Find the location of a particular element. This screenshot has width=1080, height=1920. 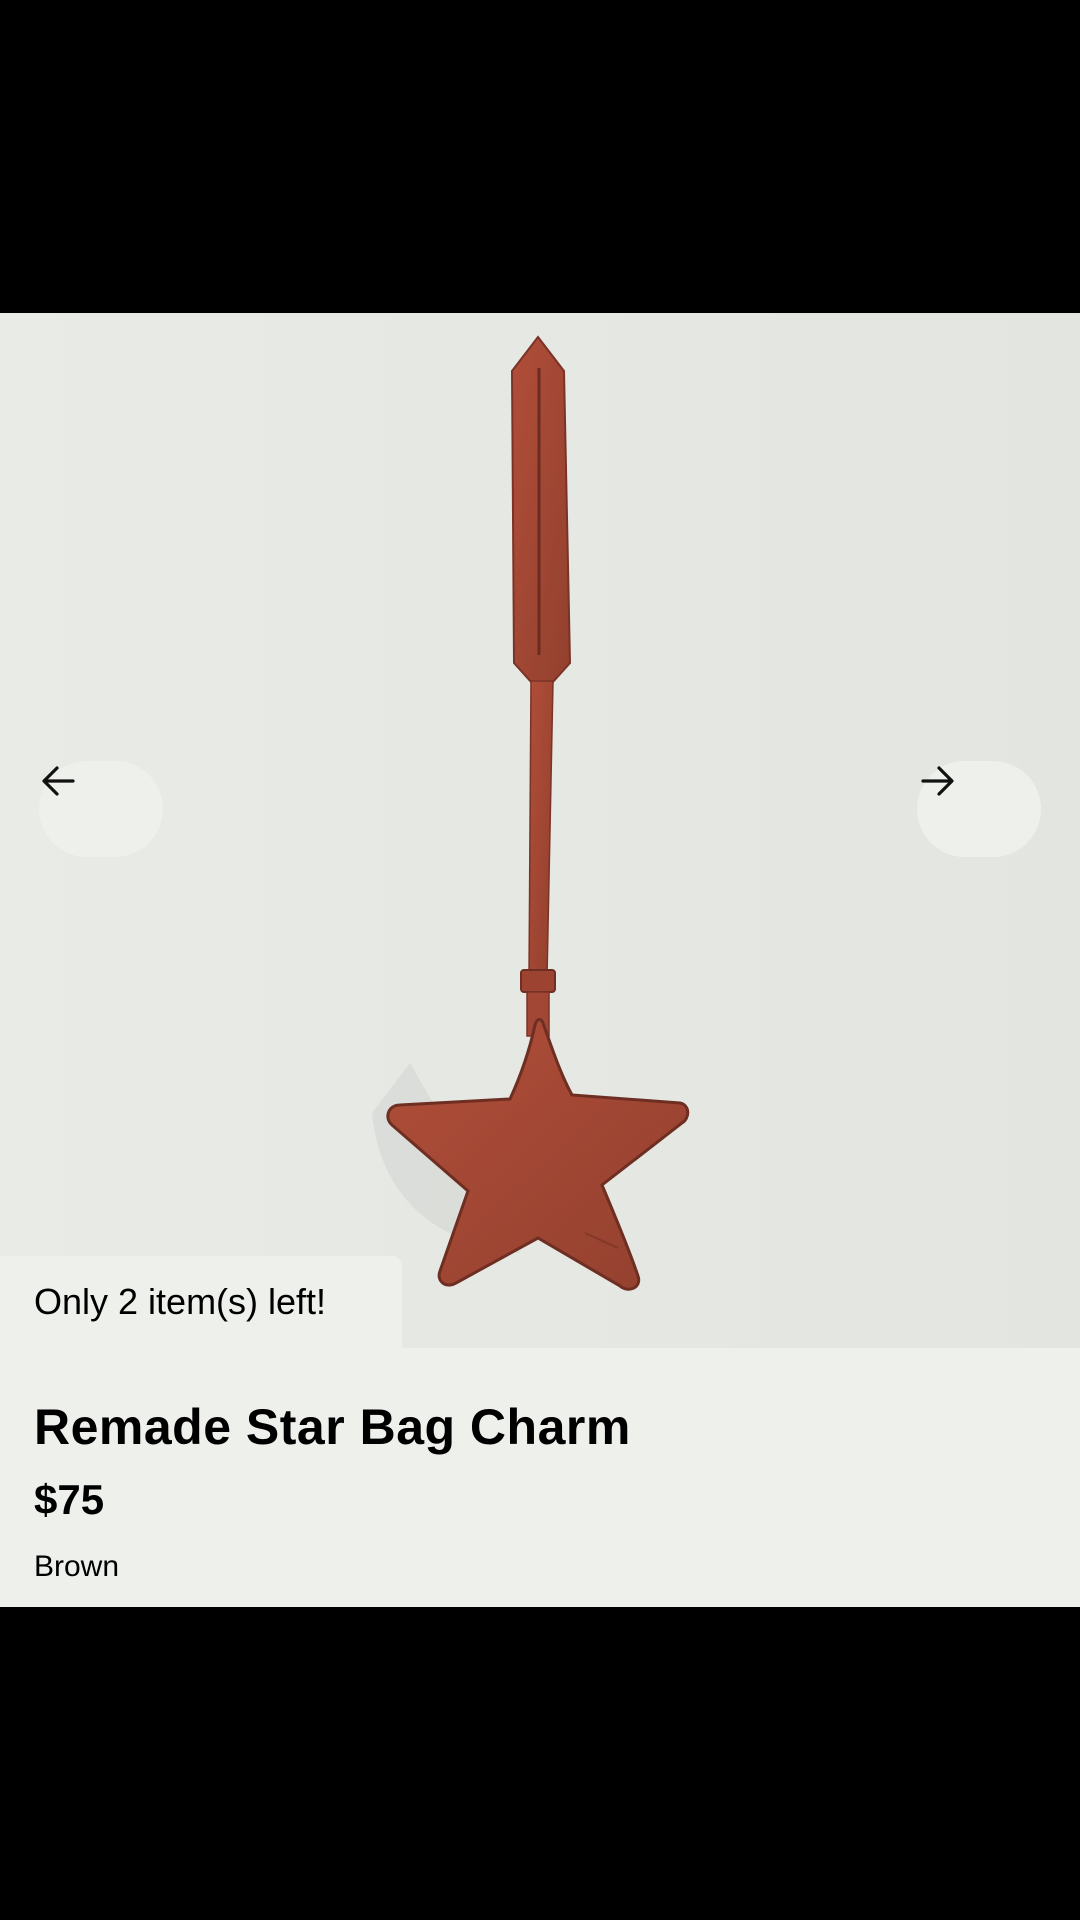

stock-badge: Only 2 item(s) left! is located at coordinates (201, 1302).